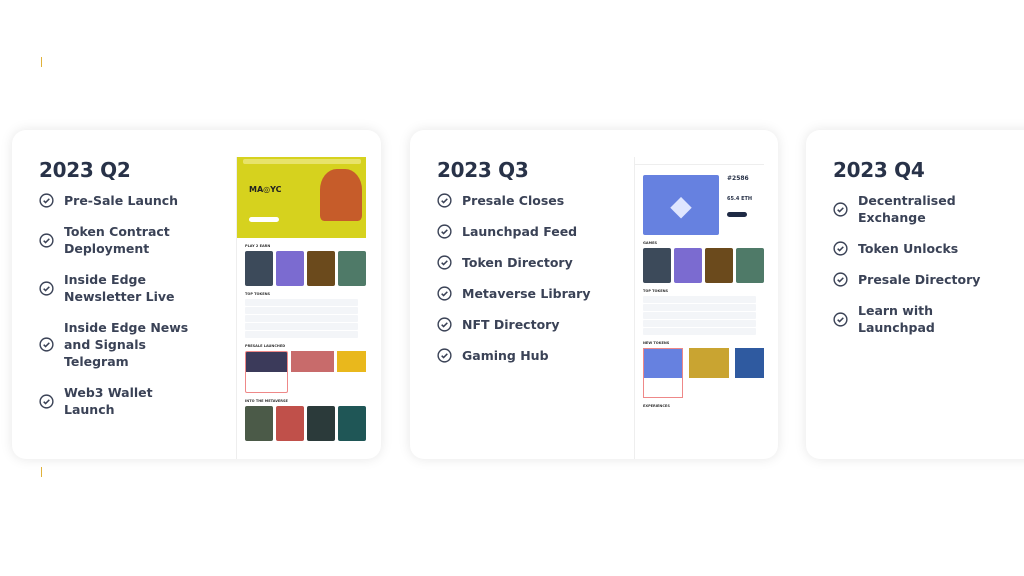 The image size is (1024, 576). What do you see at coordinates (896, 319) in the screenshot?
I see `milestone-label: Learn with Launchpad` at bounding box center [896, 319].